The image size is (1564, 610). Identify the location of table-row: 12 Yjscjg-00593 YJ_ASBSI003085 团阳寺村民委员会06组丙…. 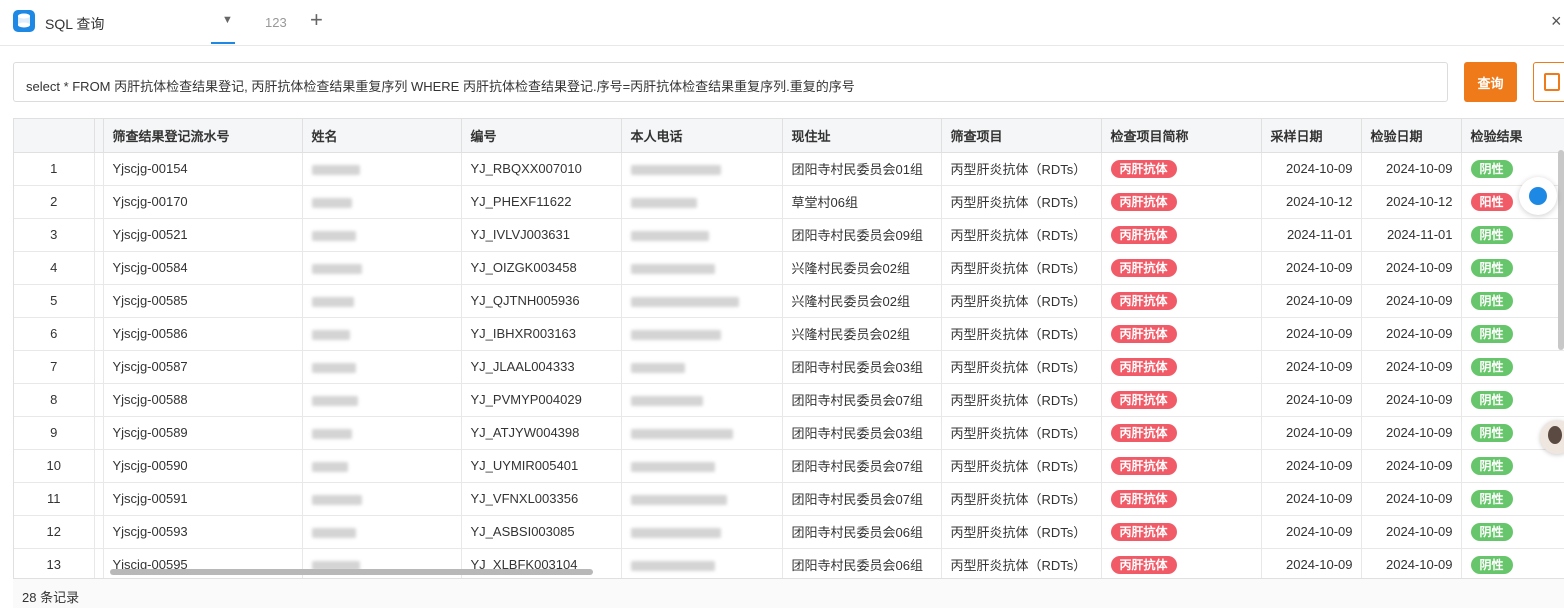
(789, 532).